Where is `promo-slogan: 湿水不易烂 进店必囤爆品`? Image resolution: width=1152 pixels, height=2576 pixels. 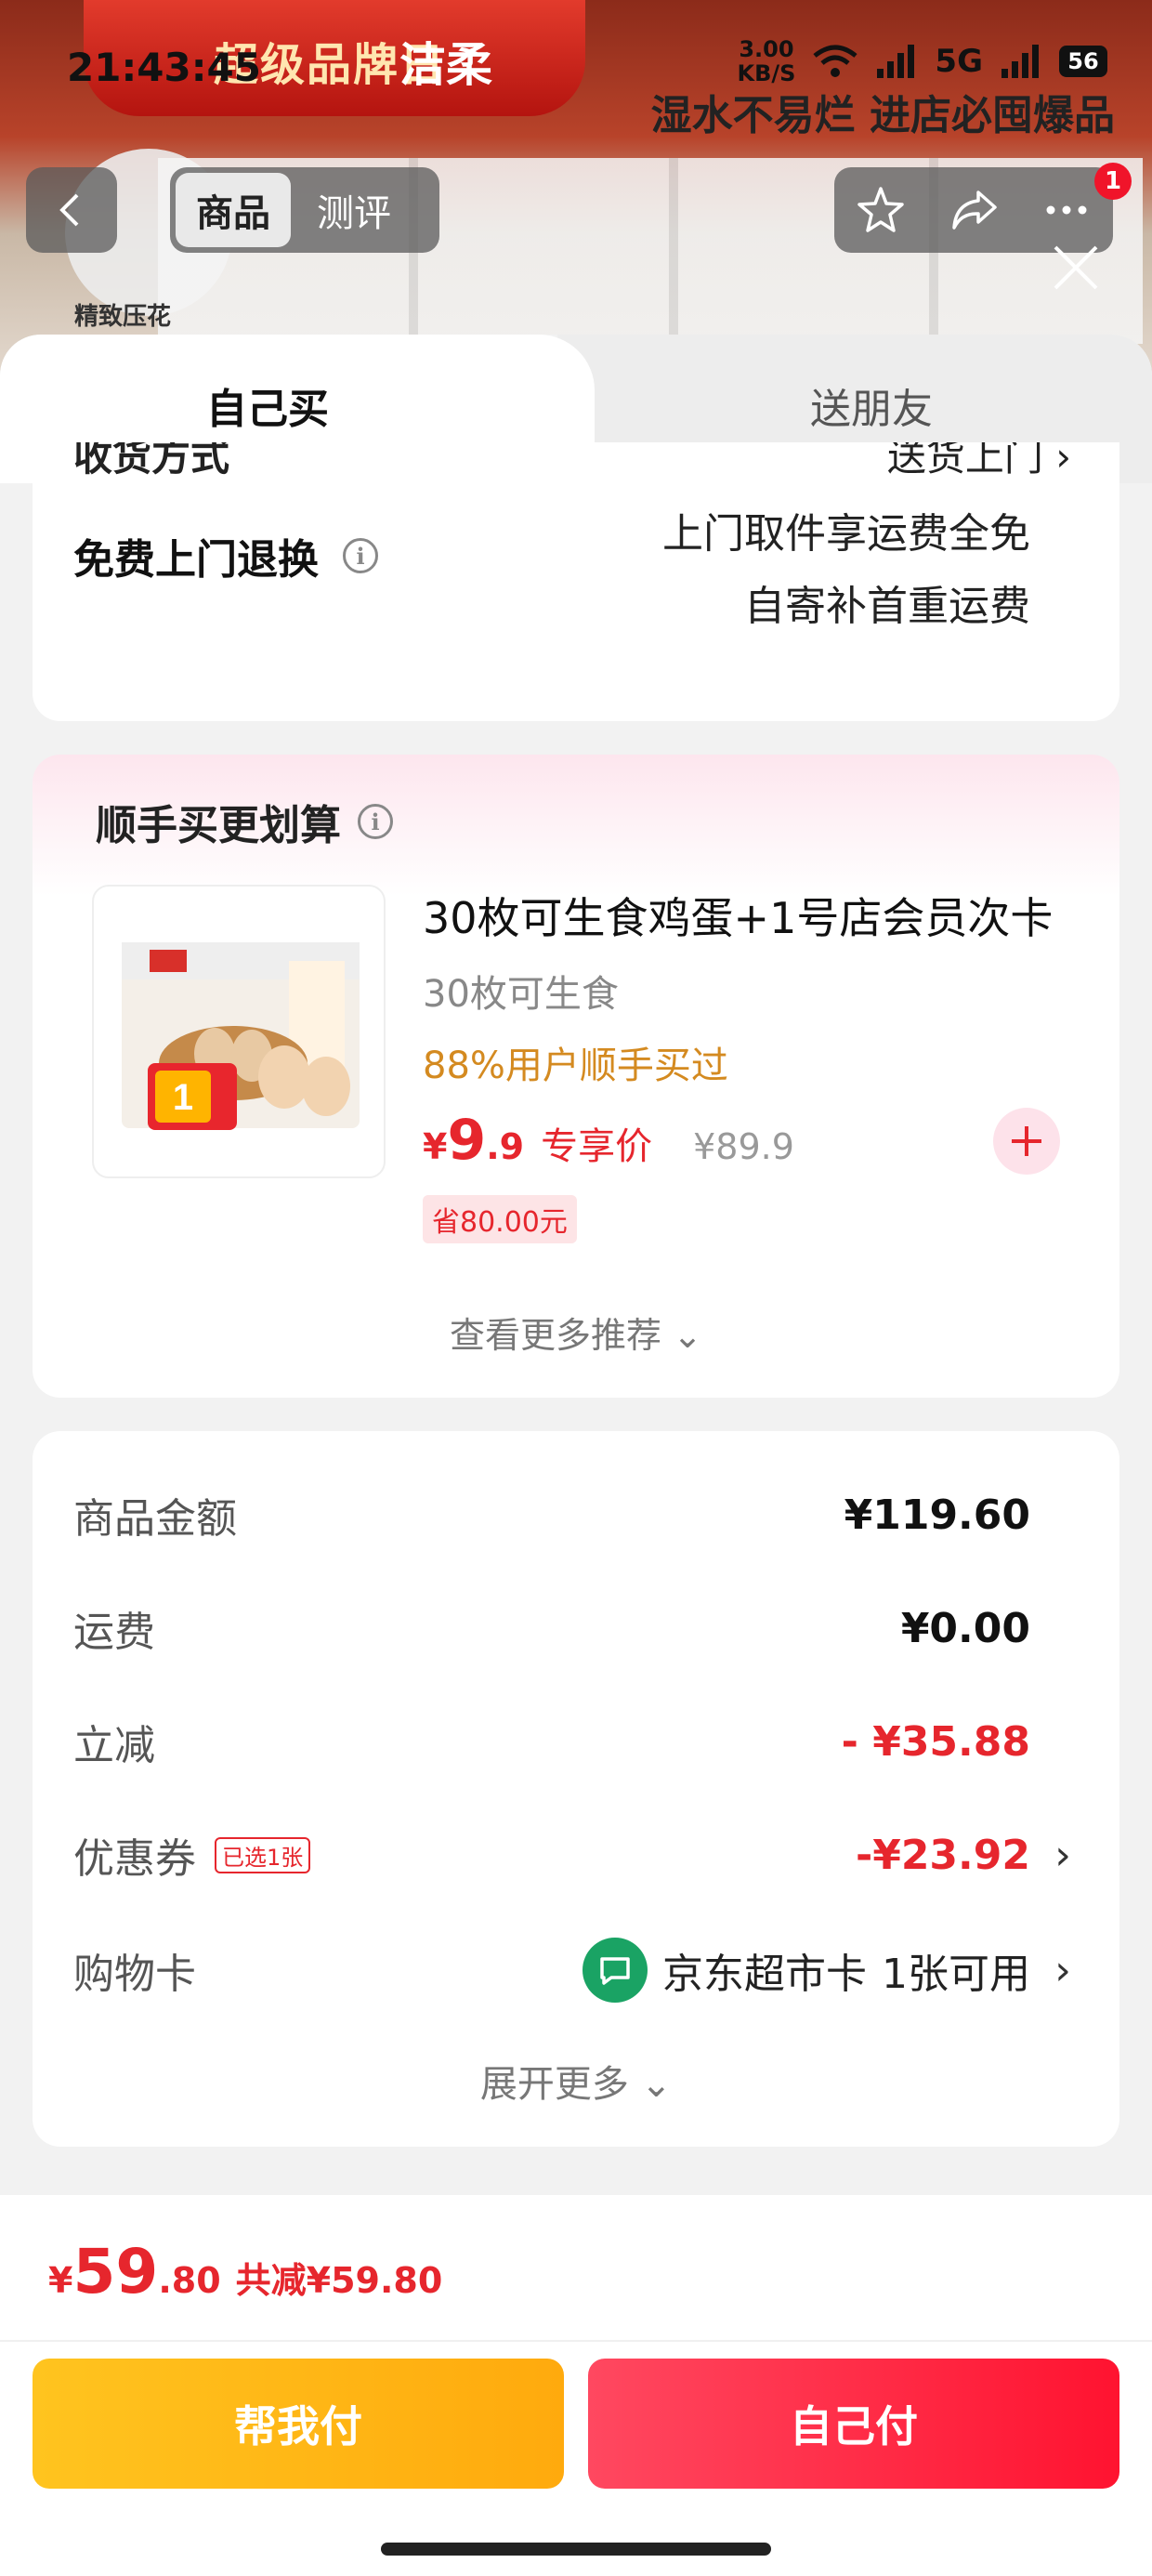
promo-slogan: 湿水不易烂 进店必囤爆品 is located at coordinates (882, 115).